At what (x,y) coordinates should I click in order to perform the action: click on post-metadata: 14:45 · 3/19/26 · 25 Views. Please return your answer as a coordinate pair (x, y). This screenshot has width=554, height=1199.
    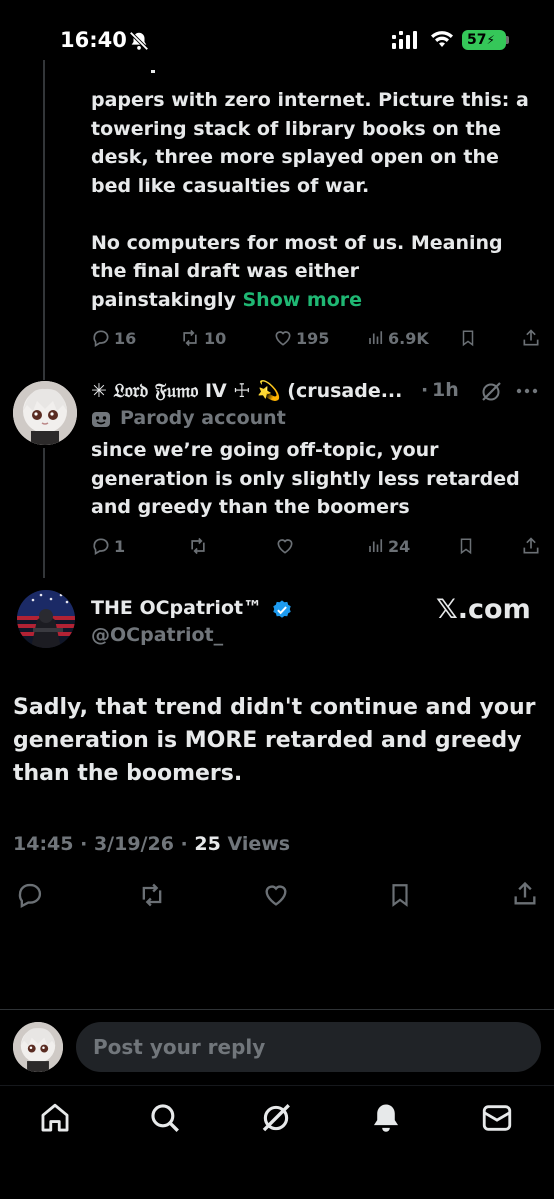
    Looking at the image, I should click on (152, 844).